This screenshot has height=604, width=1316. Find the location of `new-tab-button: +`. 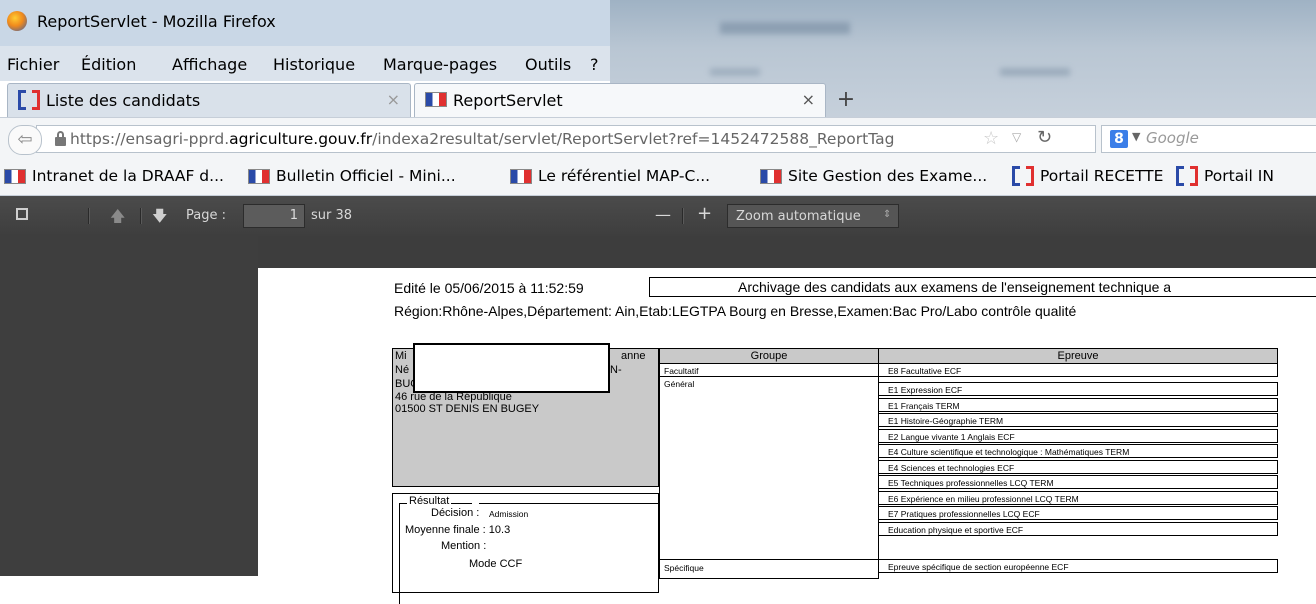

new-tab-button: + is located at coordinates (846, 101).